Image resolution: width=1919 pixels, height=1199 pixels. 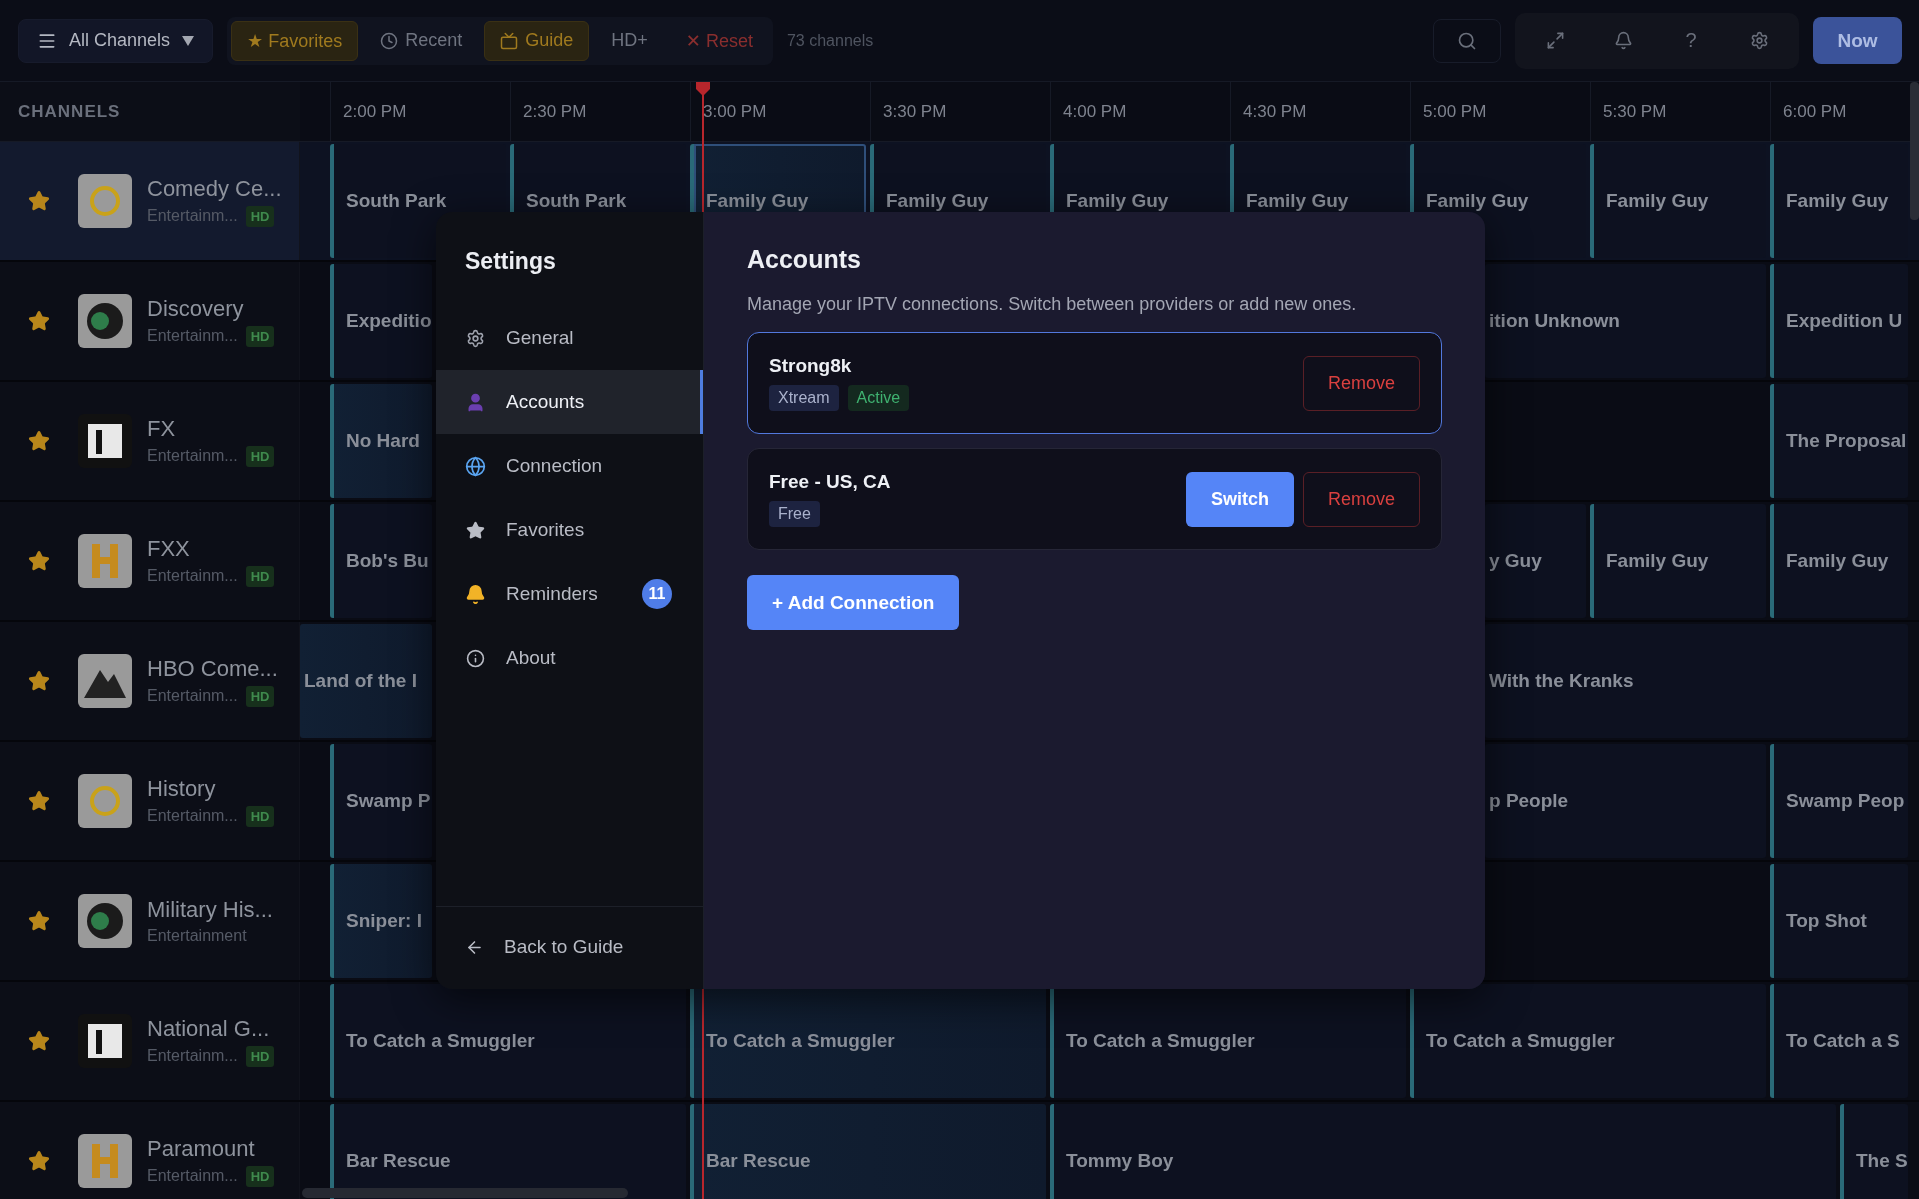 What do you see at coordinates (600, 111) in the screenshot?
I see `time-label: 2:30 PM` at bounding box center [600, 111].